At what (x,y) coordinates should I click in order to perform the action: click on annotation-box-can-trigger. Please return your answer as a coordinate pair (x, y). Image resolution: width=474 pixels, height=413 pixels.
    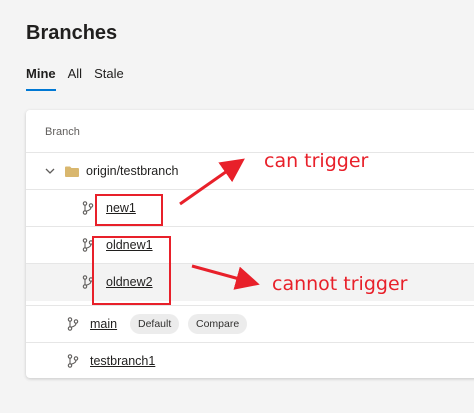
    Looking at the image, I should click on (129, 210).